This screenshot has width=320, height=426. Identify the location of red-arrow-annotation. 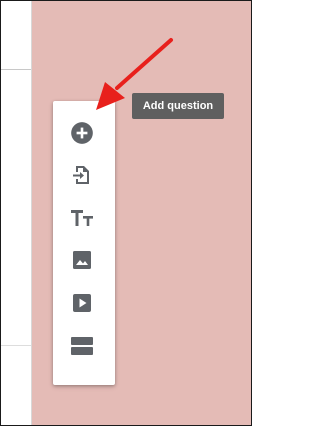
(134, 74).